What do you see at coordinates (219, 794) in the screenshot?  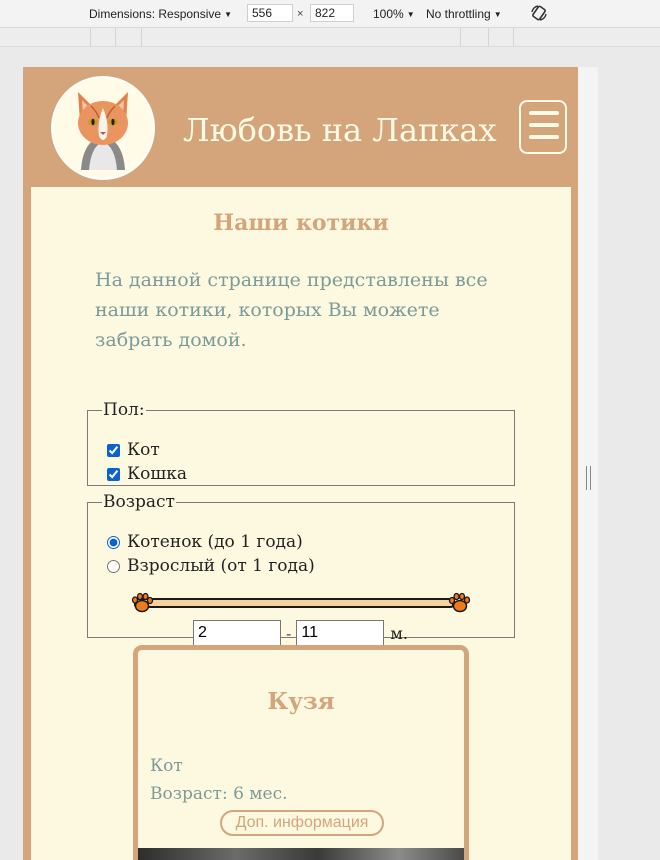 I see `cat-age: Возраст: 6 мес.` at bounding box center [219, 794].